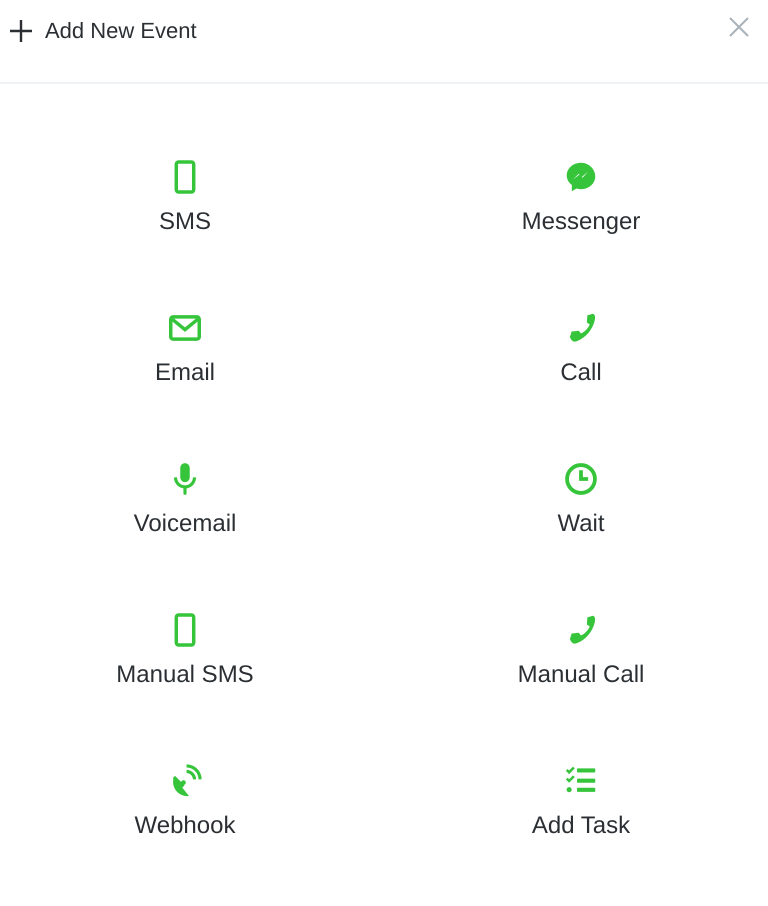  I want to click on event-option: Manual SMS, so click(185, 686).